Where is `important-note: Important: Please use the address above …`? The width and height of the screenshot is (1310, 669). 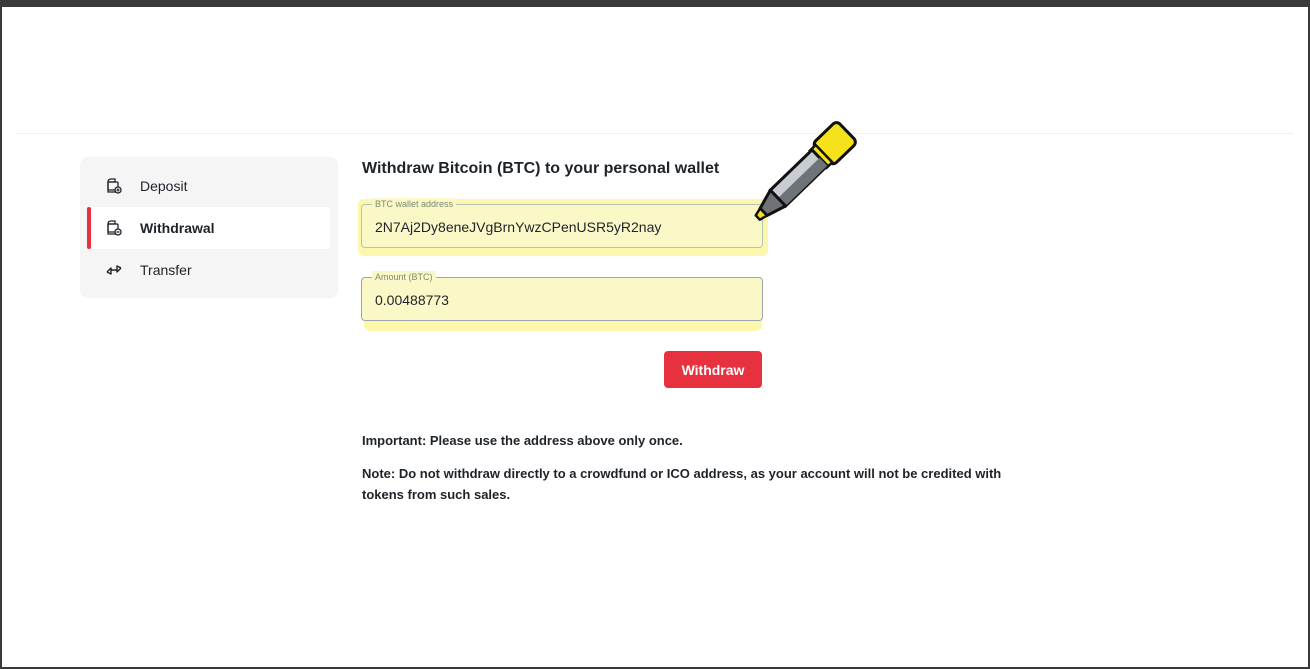
important-note: Important: Please use the address above … is located at coordinates (522, 440).